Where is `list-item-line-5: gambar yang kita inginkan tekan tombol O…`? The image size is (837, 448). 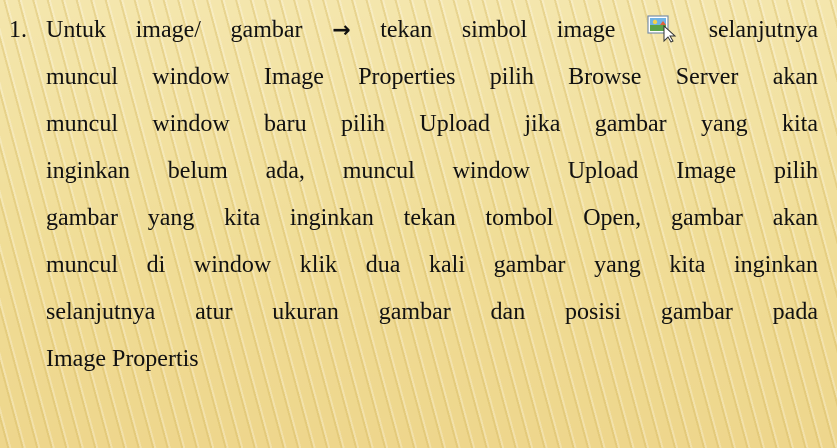 list-item-line-5: gambar yang kita inginkan tekan tombol O… is located at coordinates (432, 218).